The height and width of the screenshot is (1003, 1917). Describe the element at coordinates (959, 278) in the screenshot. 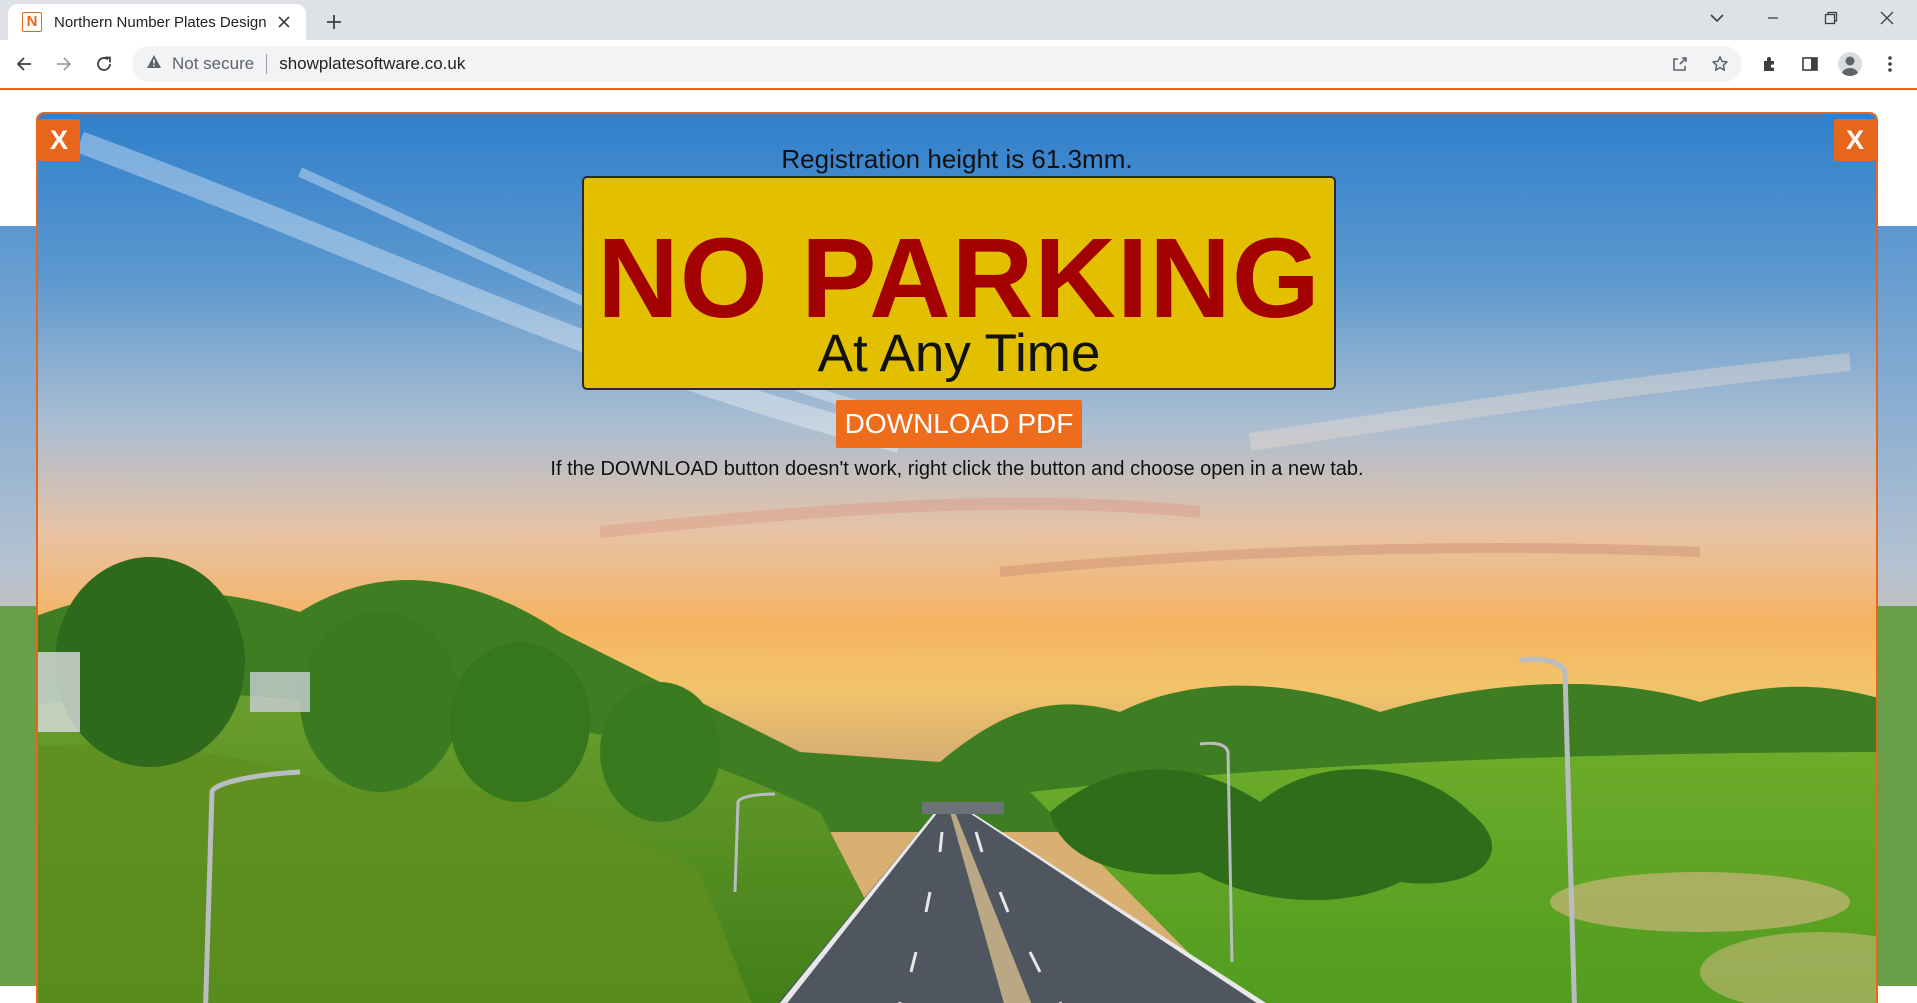

I see `plate-main-text: NO PARKING` at that location.